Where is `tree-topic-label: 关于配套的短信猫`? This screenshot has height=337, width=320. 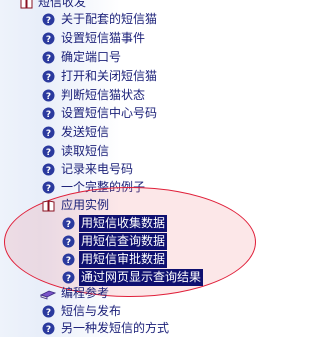 tree-topic-label: 关于配套的短信猫 is located at coordinates (109, 19).